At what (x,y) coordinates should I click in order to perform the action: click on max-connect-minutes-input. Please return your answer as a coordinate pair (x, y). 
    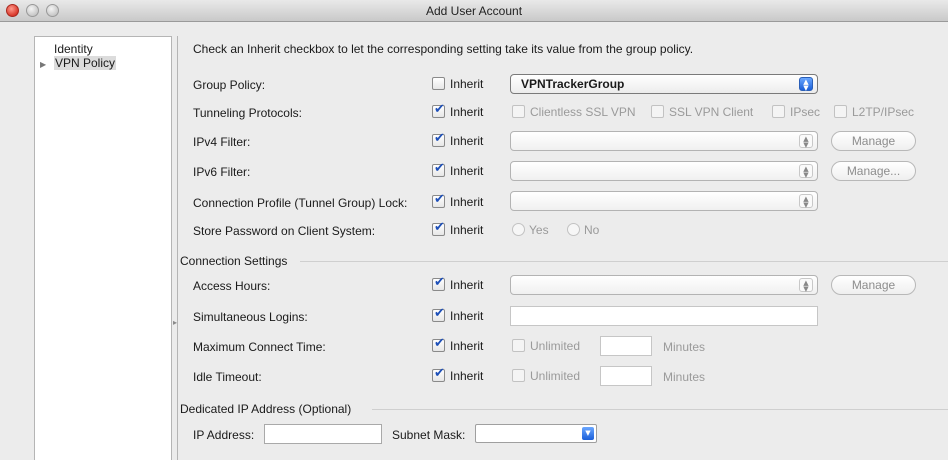
    Looking at the image, I should click on (626, 346).